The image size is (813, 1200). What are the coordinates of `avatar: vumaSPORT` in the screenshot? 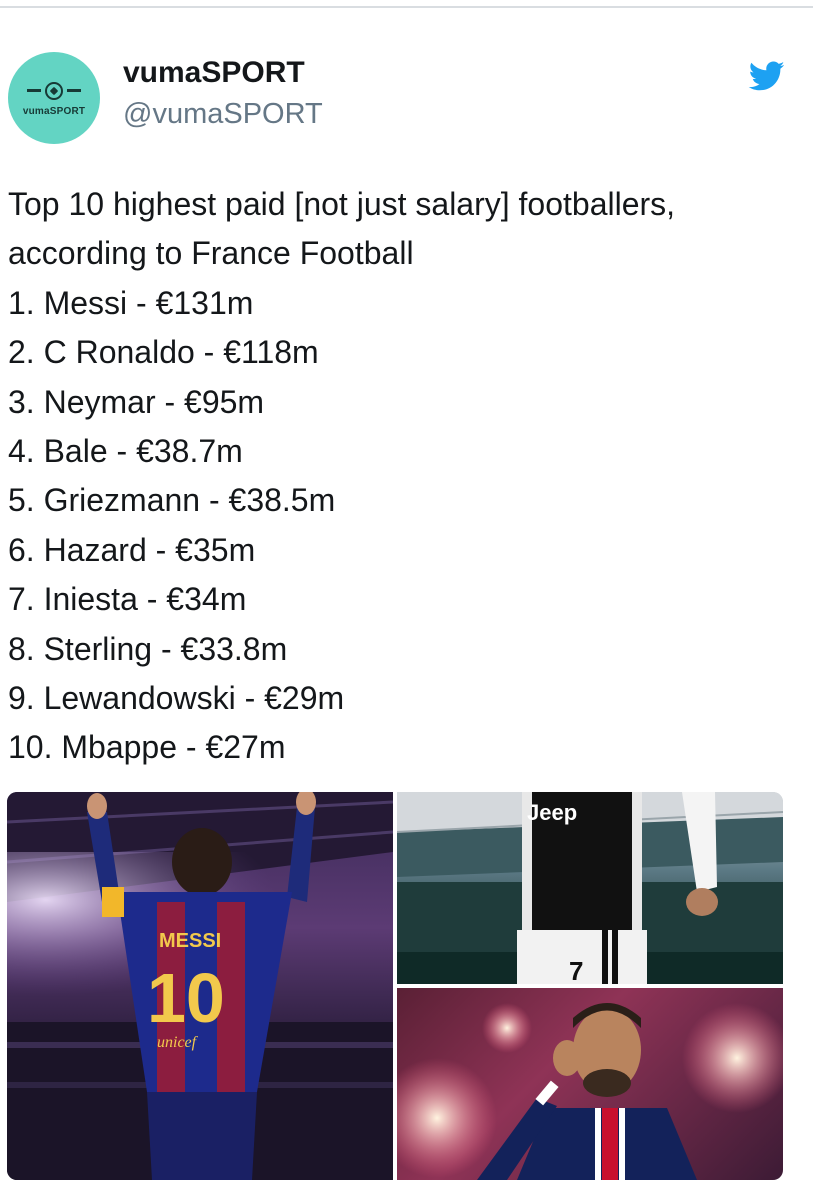 It's located at (54, 98).